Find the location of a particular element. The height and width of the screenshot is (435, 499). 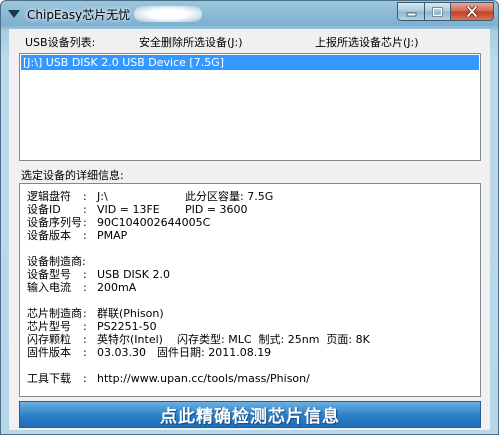

detail-firmware: 固件版本:03.03.30 固件日期: 2011.08.19 is located at coordinates (149, 352).